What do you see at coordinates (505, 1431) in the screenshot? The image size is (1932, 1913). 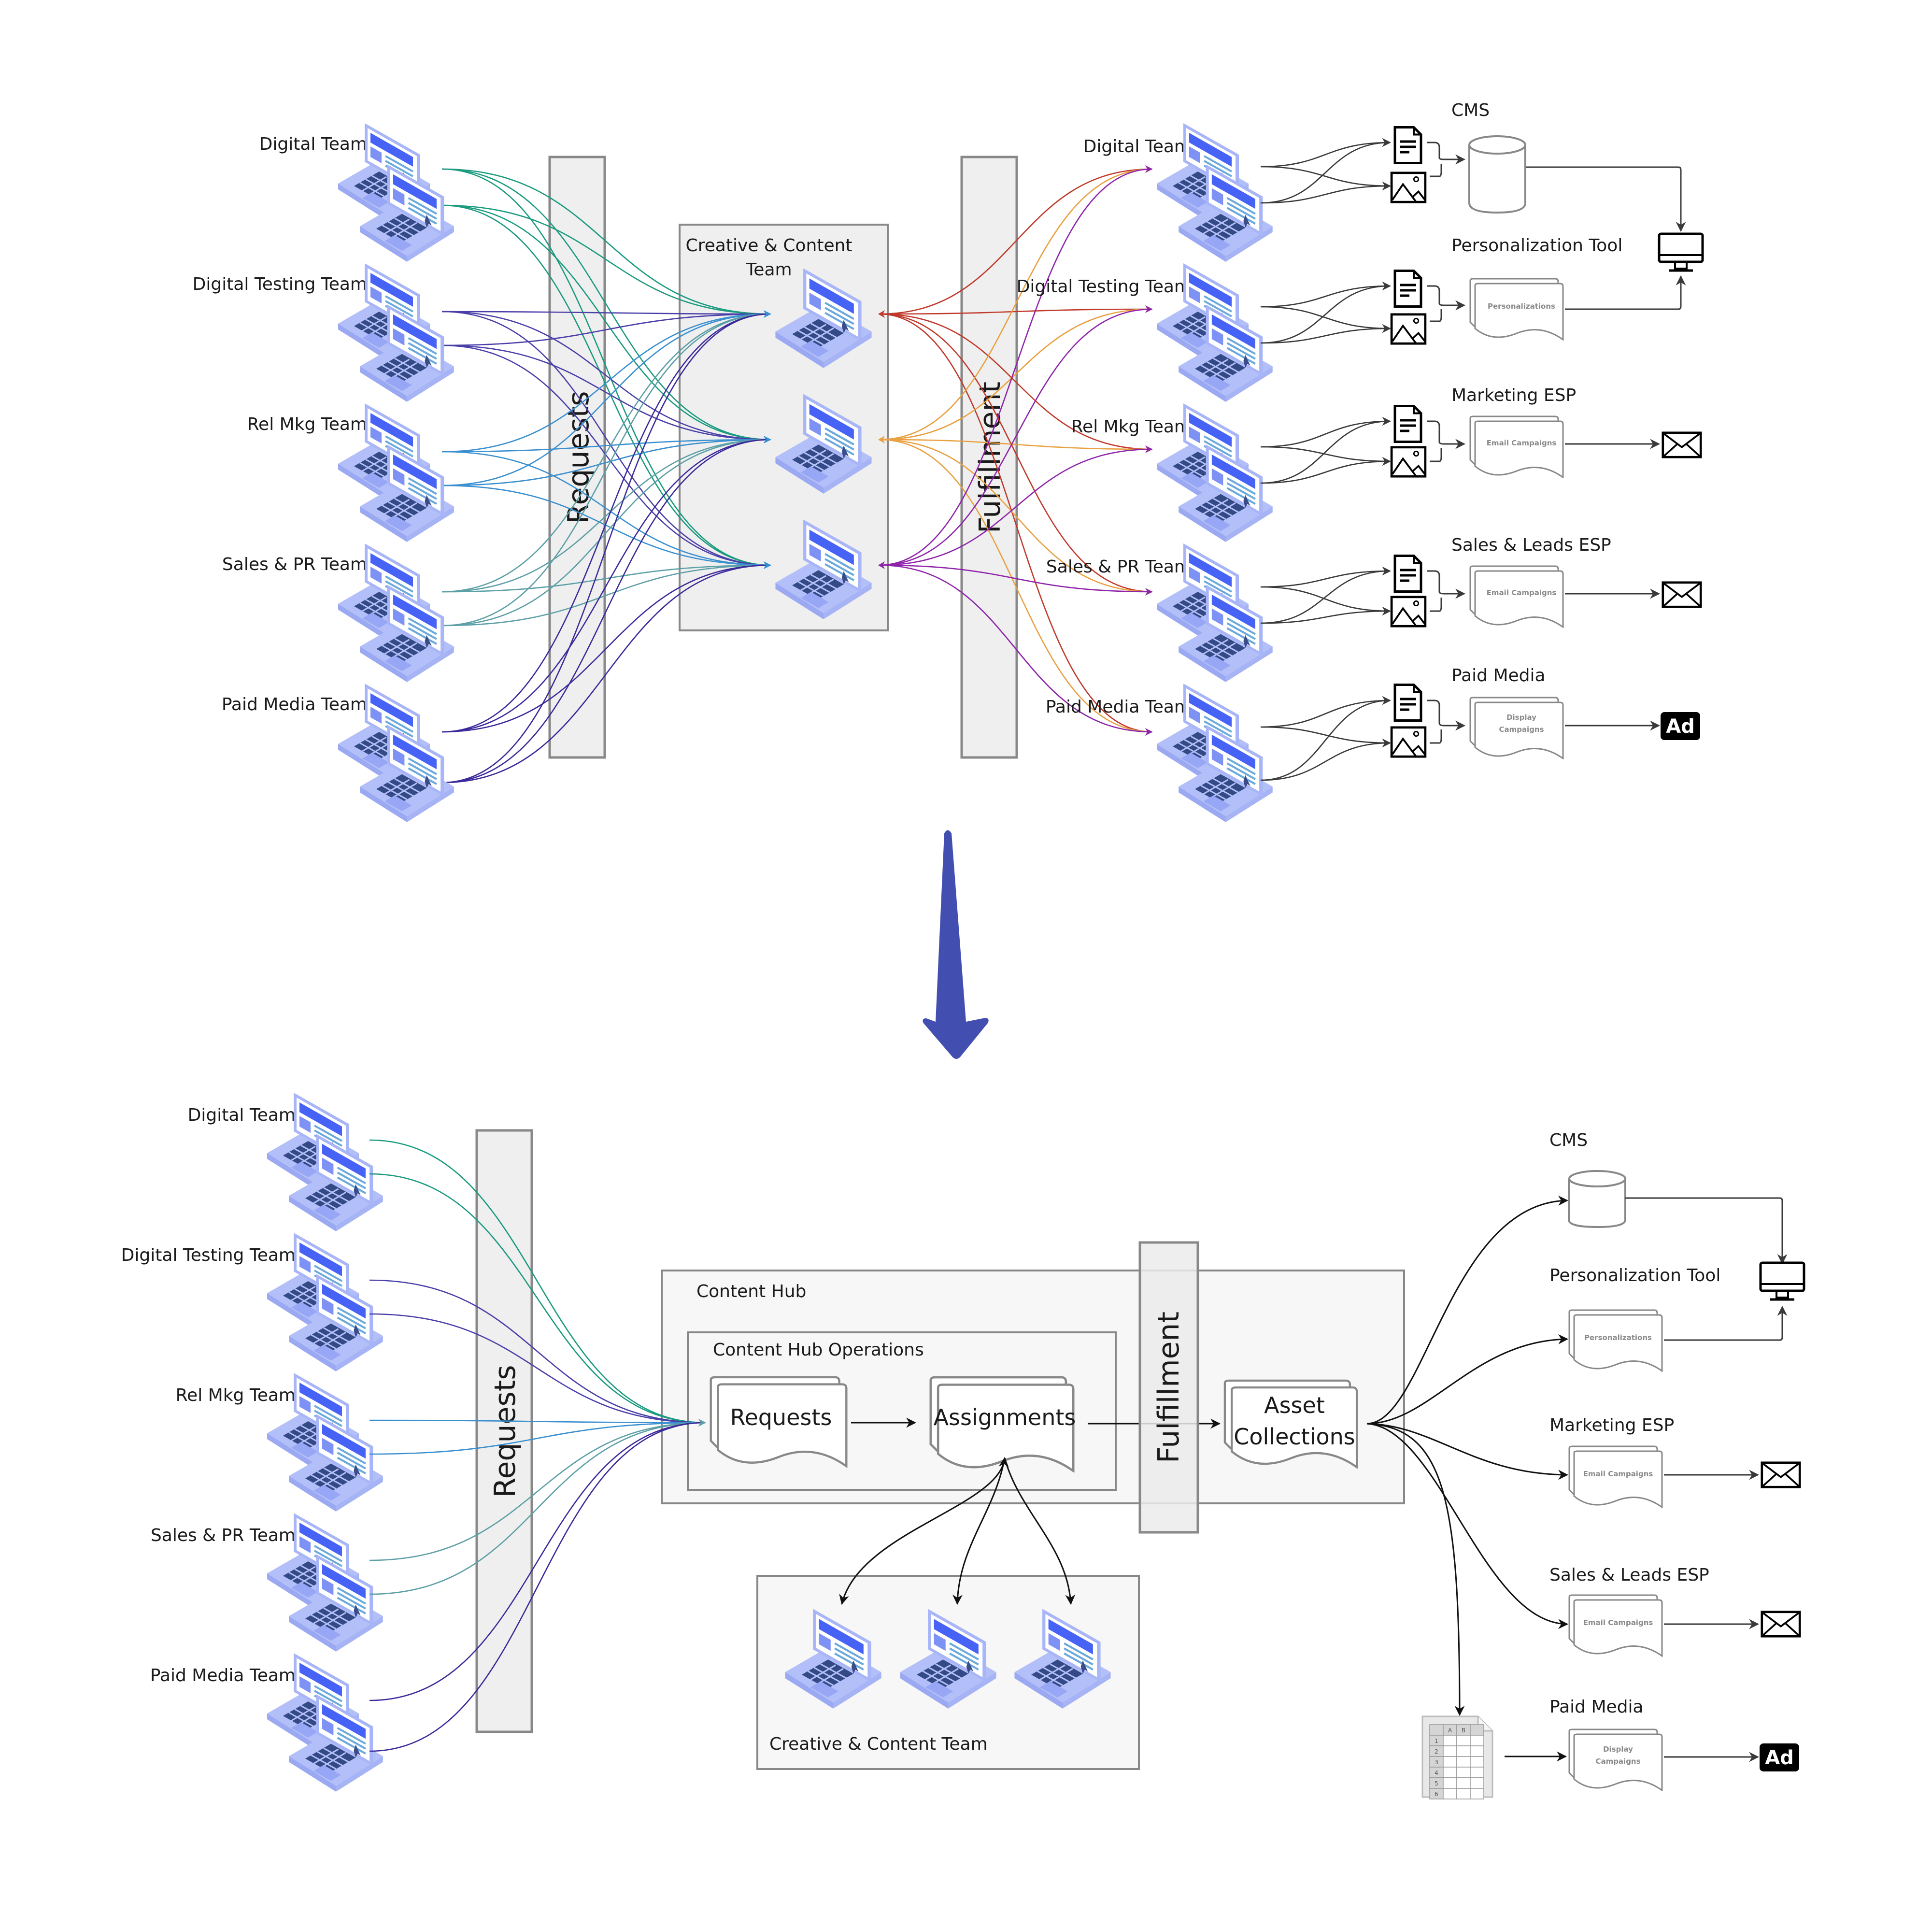 I see `requests-bar-label-bottom: Requests` at bounding box center [505, 1431].